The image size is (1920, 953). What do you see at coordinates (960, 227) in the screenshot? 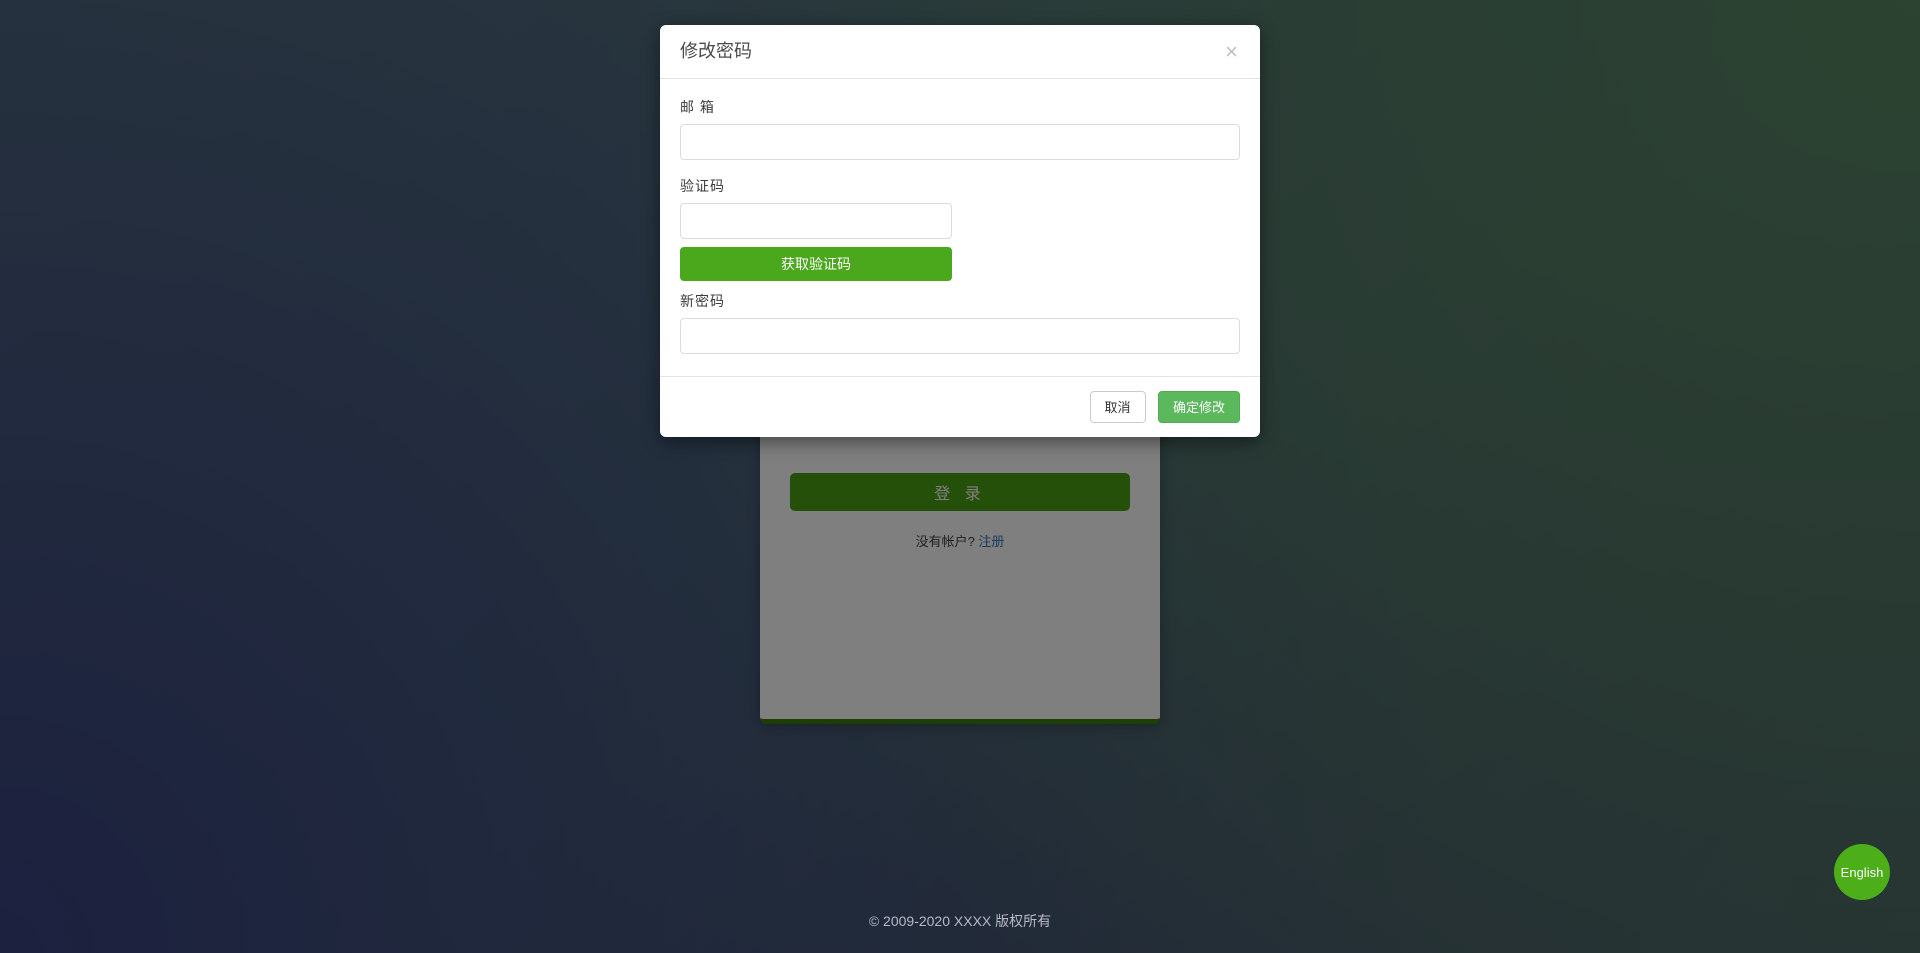
I see `modal-body: 邮 箱 验证码 获取验证码 新密码` at bounding box center [960, 227].